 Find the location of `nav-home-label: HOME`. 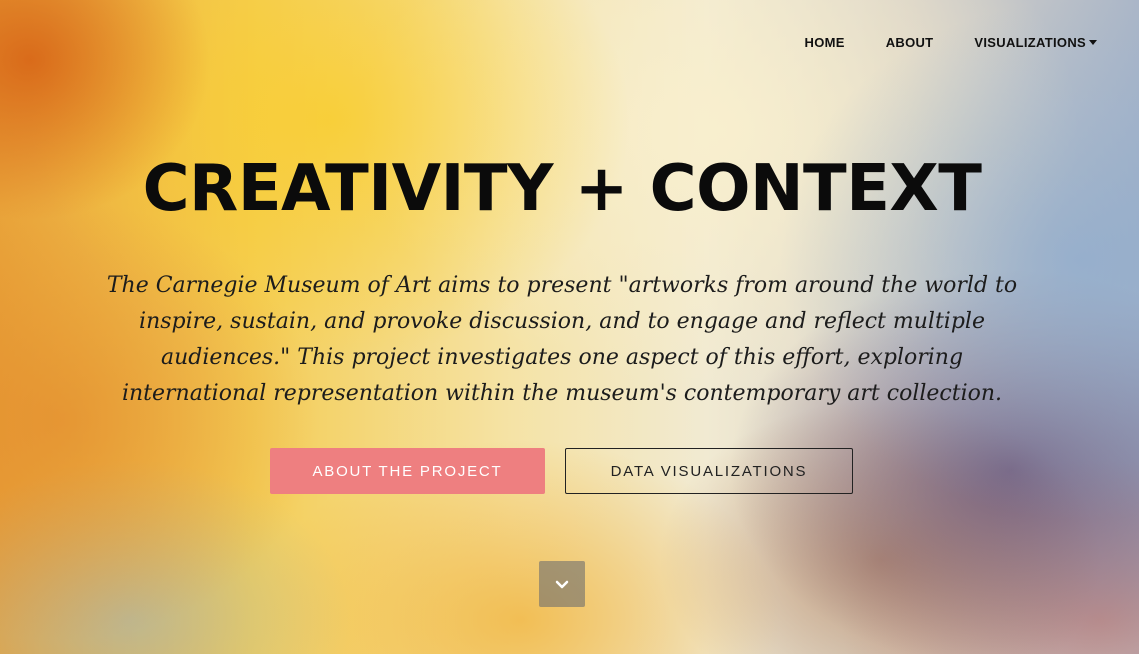

nav-home-label: HOME is located at coordinates (824, 42).